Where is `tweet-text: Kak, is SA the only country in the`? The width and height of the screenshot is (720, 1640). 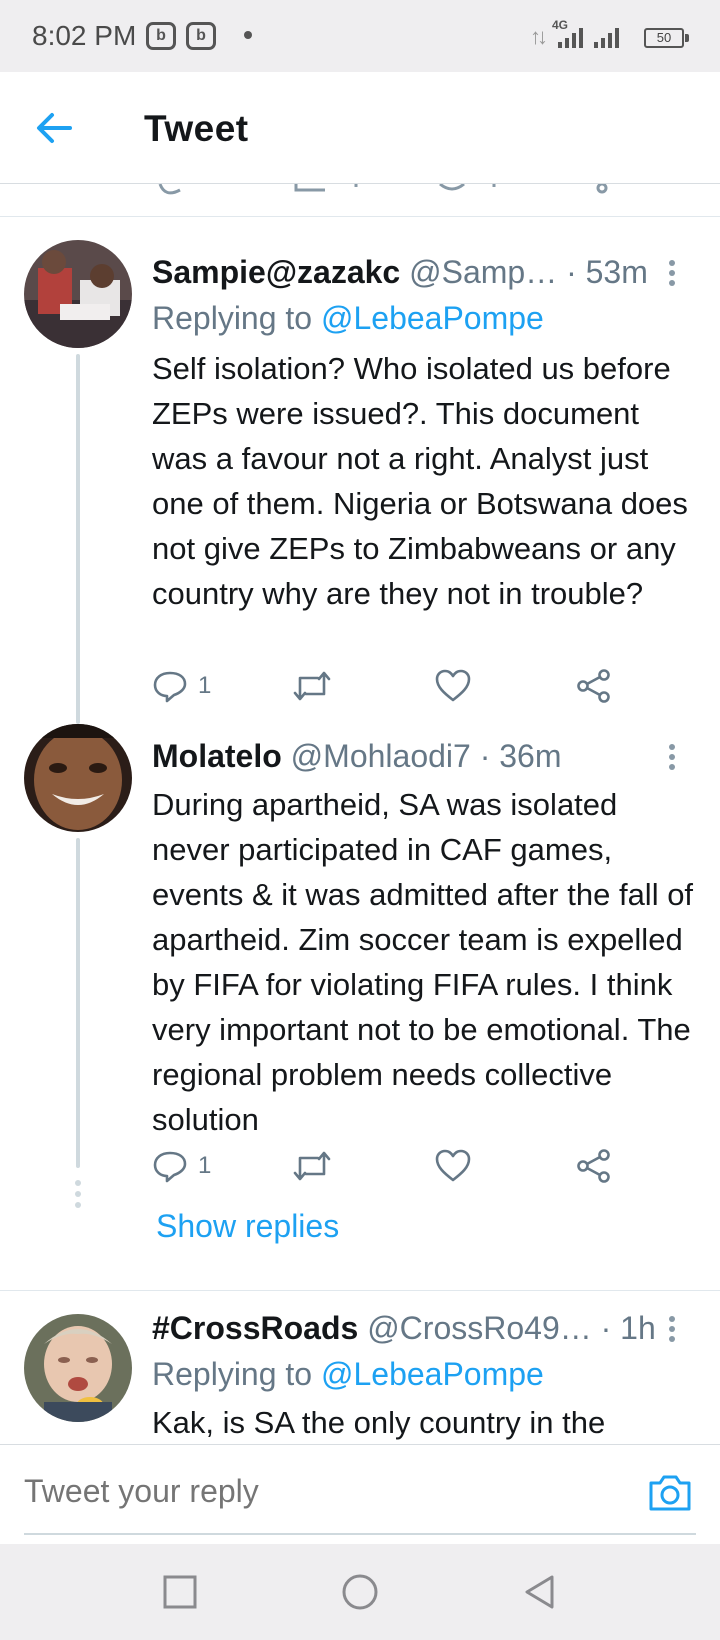
tweet-text: Kak, is SA the only country in the is located at coordinates (379, 1422).